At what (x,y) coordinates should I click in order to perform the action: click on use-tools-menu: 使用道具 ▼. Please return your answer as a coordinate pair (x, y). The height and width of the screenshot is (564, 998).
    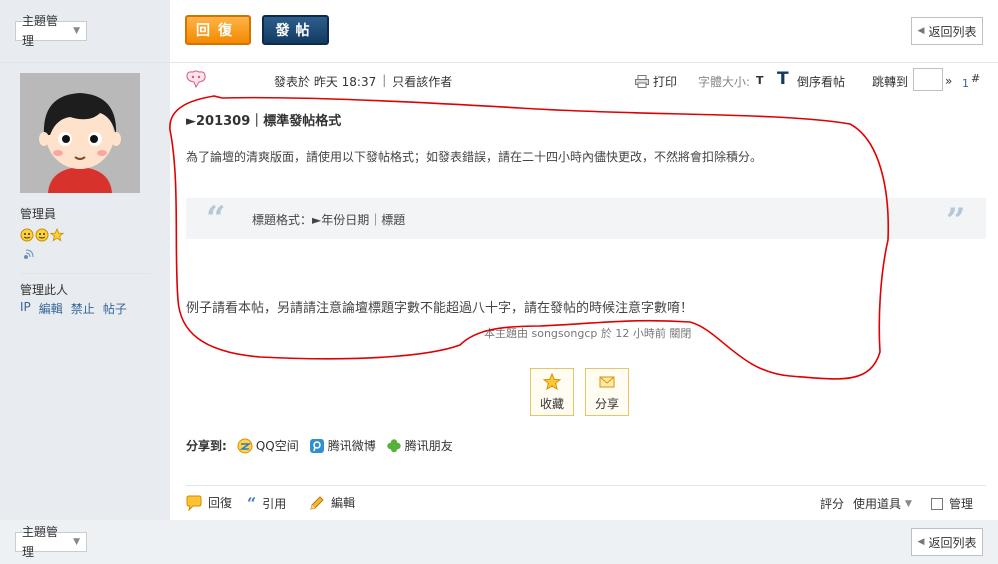
    Looking at the image, I should click on (882, 503).